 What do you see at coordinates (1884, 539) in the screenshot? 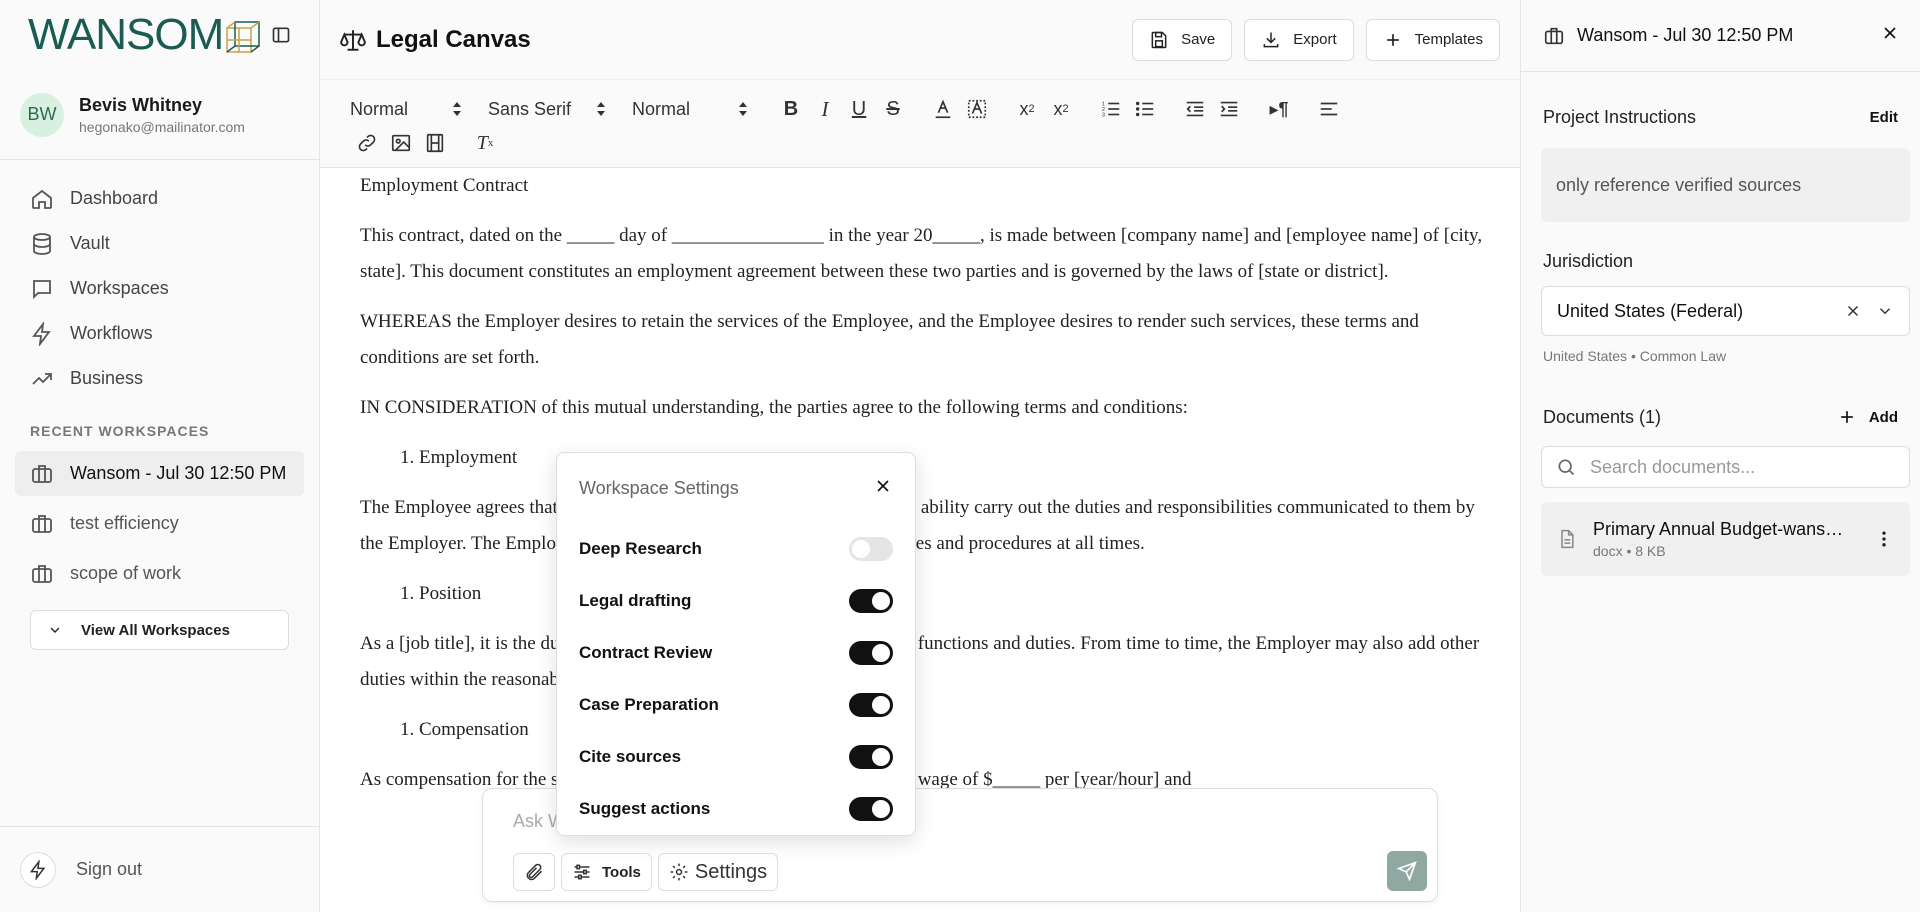
I see `more-vertical-icon` at bounding box center [1884, 539].